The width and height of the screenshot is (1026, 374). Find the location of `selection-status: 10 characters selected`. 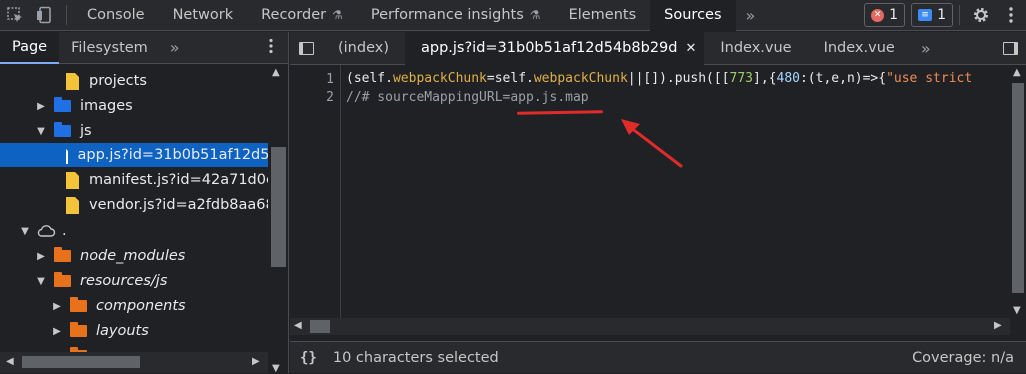

selection-status: 10 characters selected is located at coordinates (415, 357).